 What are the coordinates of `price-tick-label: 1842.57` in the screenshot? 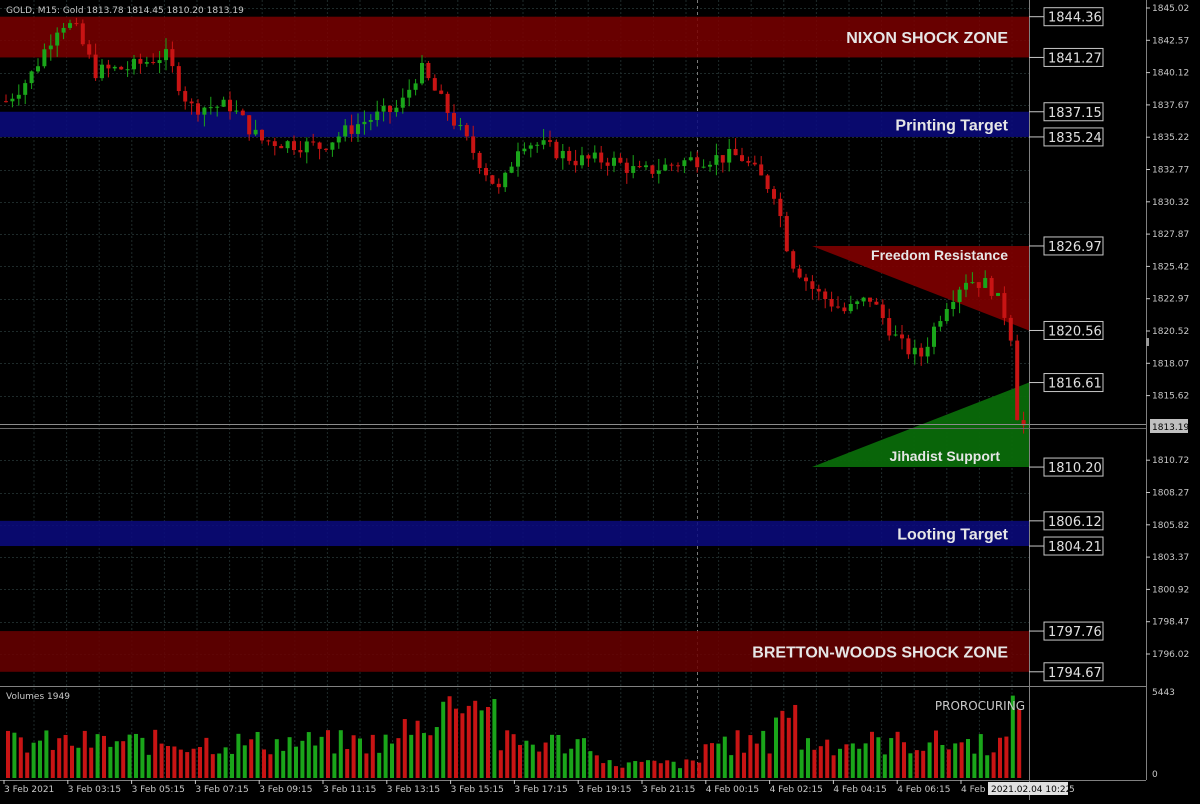 It's located at (1170, 41).